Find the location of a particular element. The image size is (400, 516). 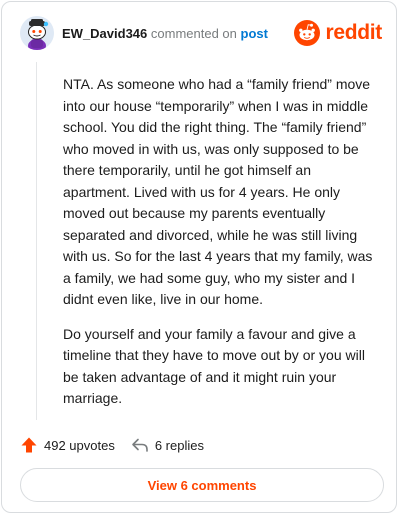

snoo-avatar-icon is located at coordinates (37, 33).